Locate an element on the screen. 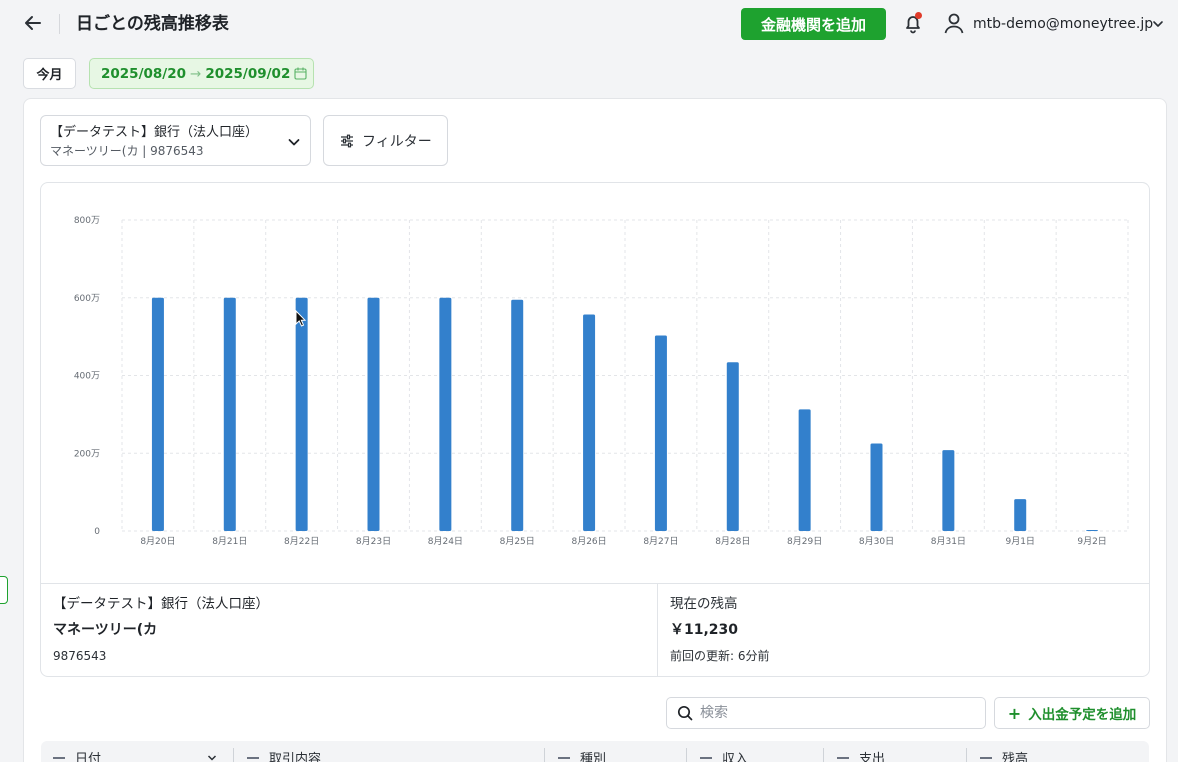 The image size is (1178, 762). y-tick-label: 0 is located at coordinates (97, 532).